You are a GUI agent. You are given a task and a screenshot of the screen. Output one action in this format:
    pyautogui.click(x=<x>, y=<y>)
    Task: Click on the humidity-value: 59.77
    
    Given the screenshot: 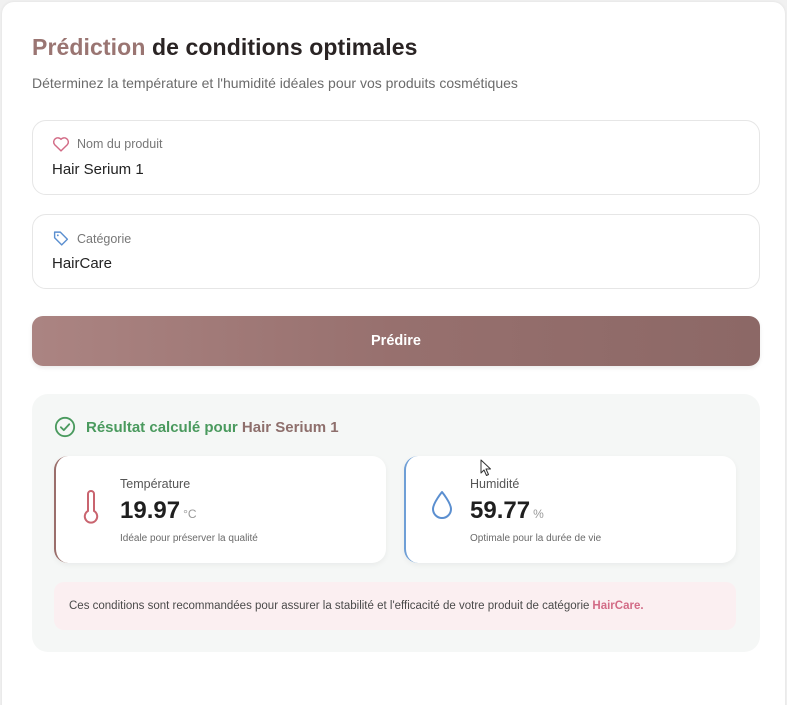 What is the action you would take?
    pyautogui.click(x=500, y=510)
    